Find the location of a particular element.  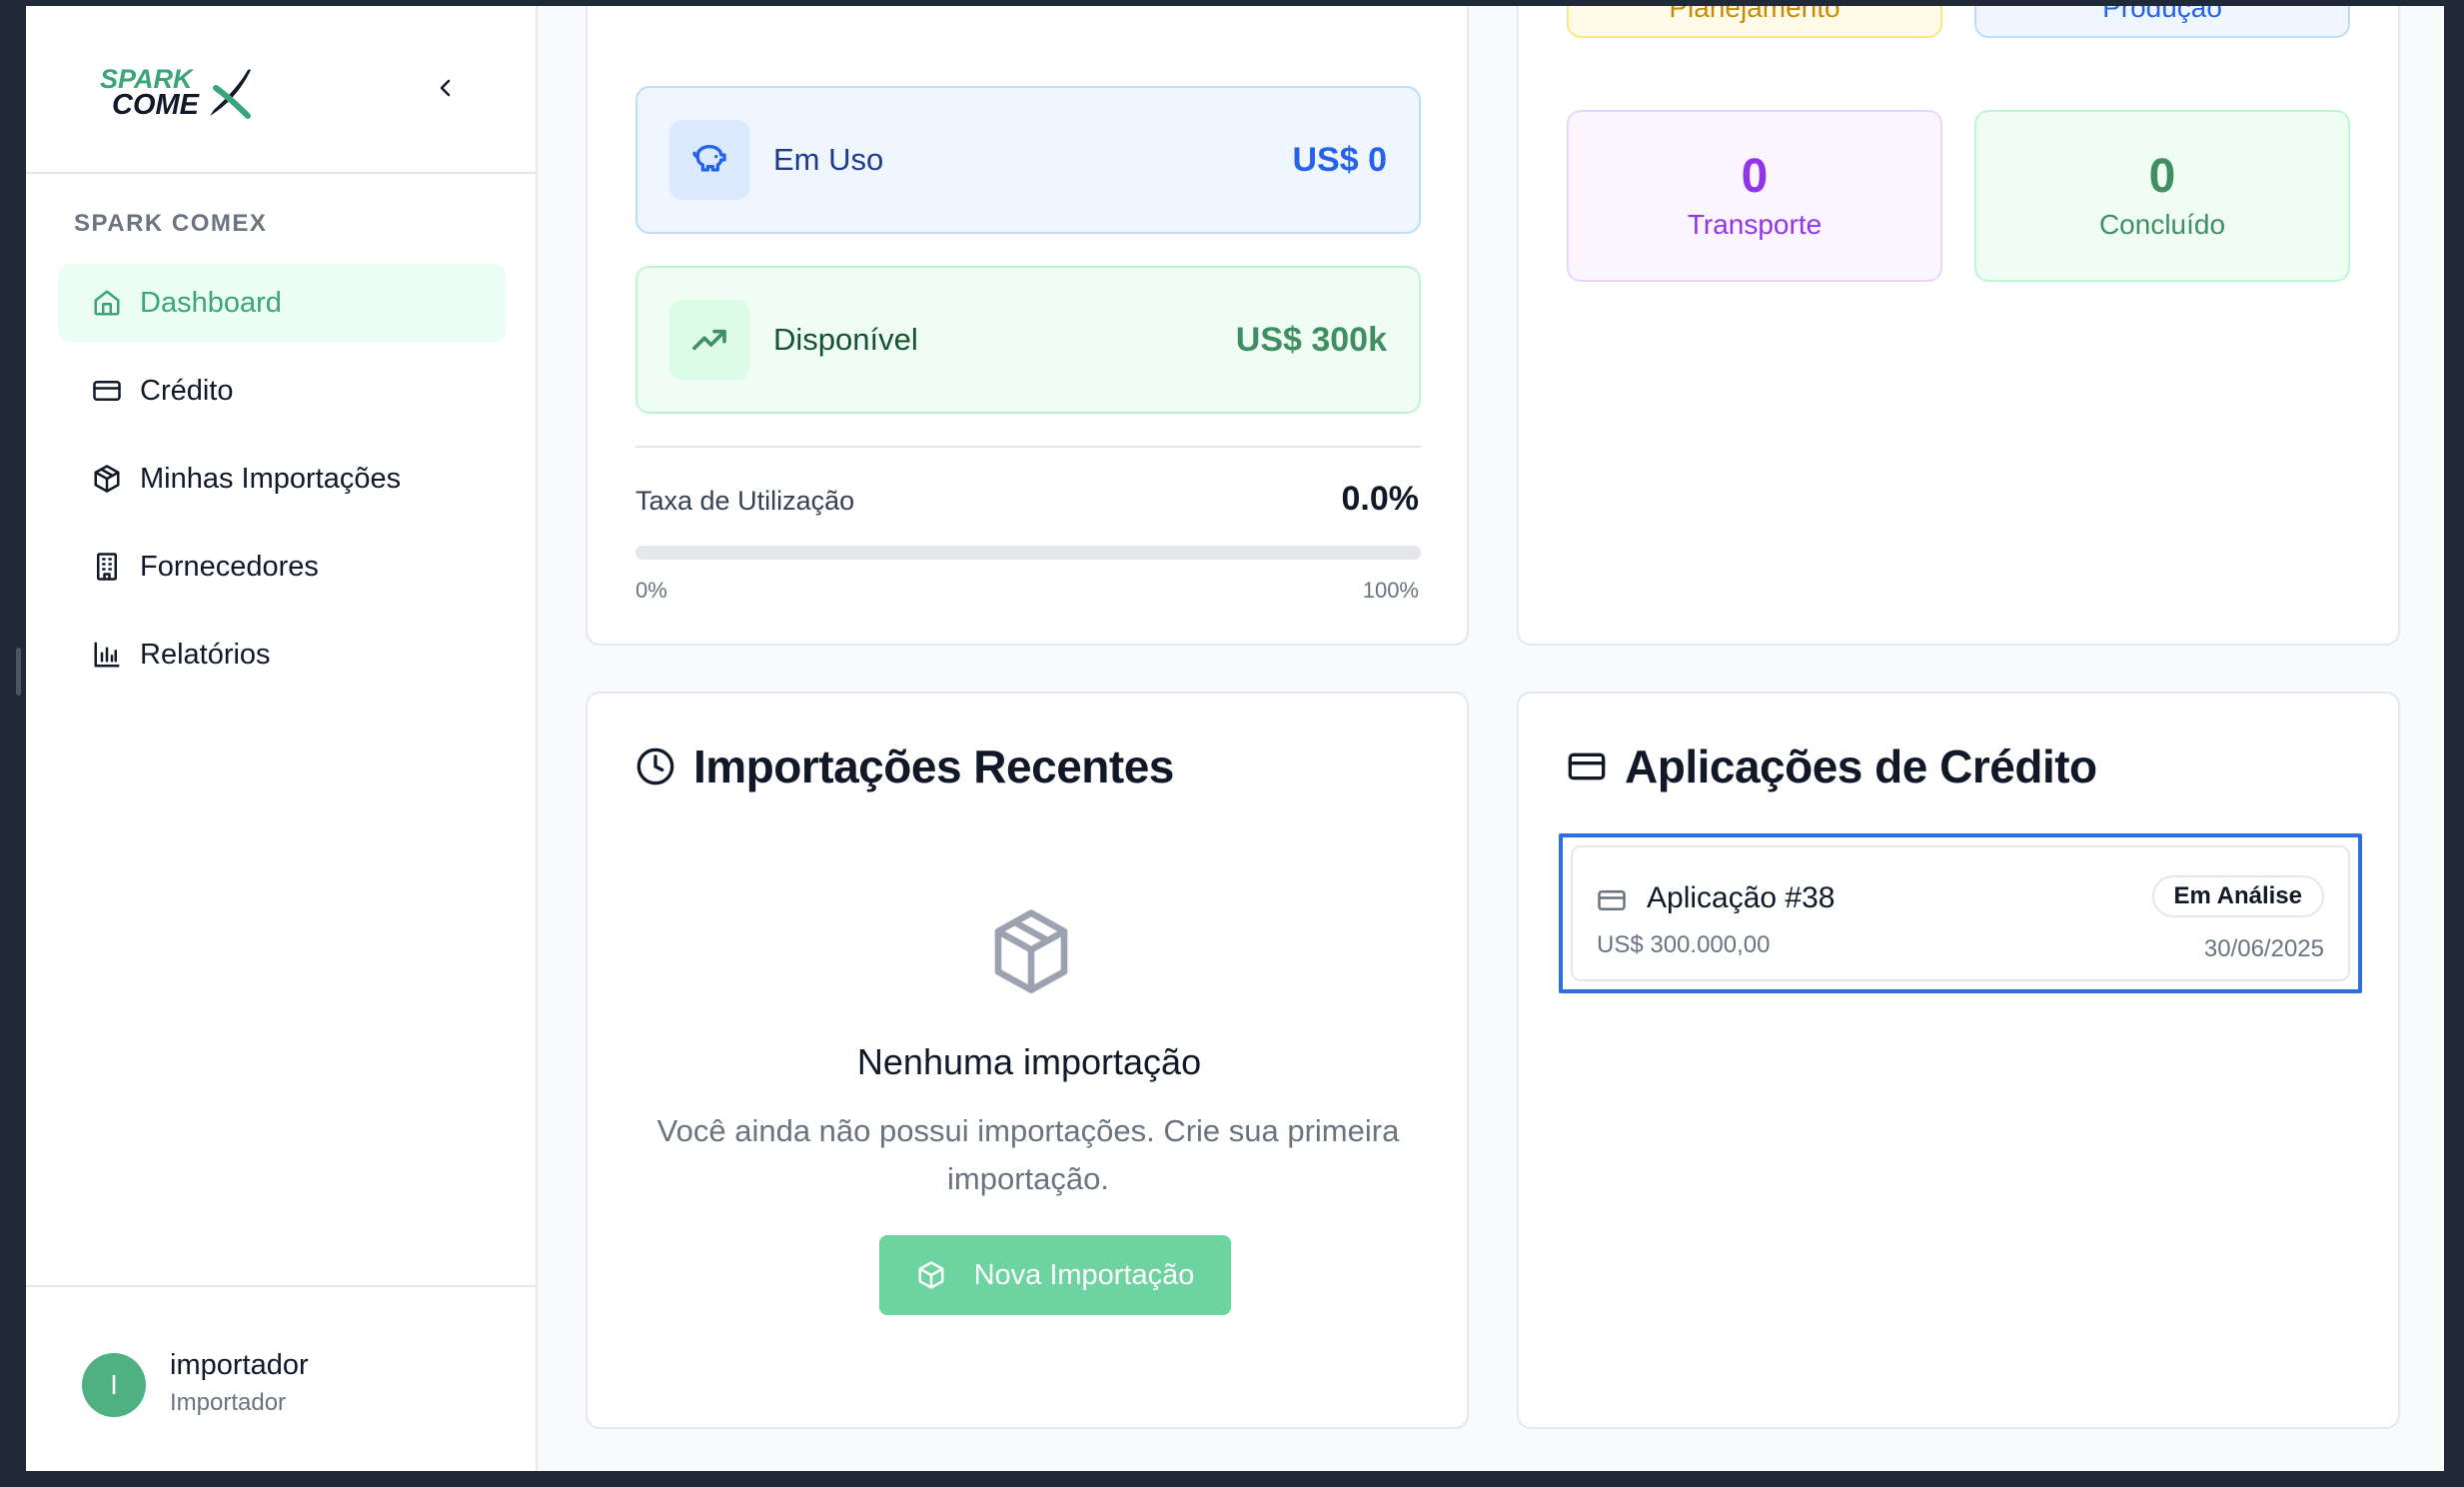

status-label: Concluído is located at coordinates (2162, 225).